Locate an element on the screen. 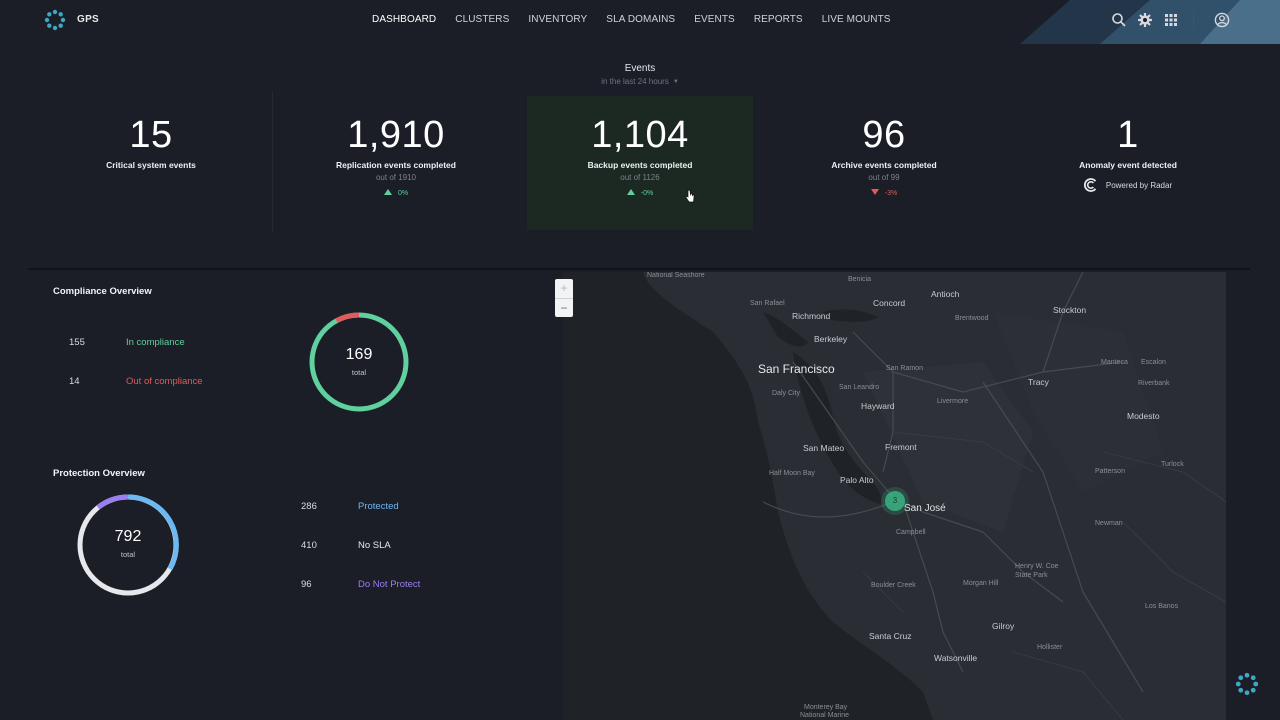 The image size is (1280, 720). compliance-donut-chart: 169 total is located at coordinates (359, 362).